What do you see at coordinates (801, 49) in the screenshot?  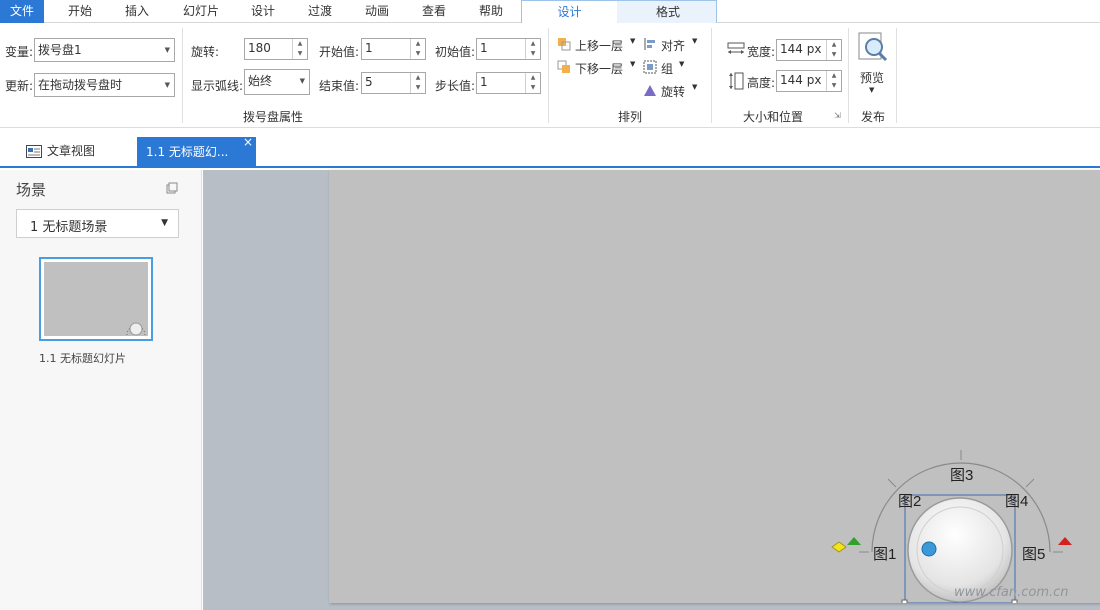 I see `width-value: 144 px` at bounding box center [801, 49].